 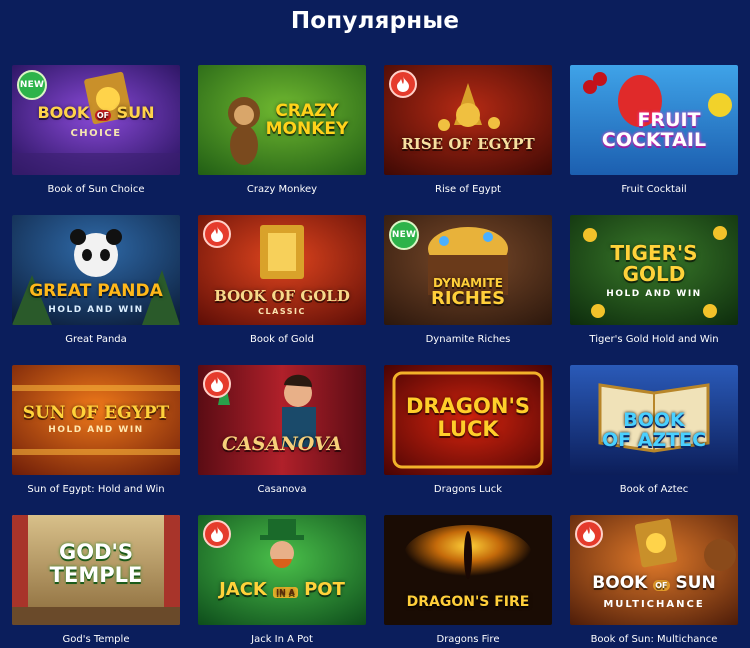 What do you see at coordinates (285, 592) in the screenshot?
I see `logo-word: IN A` at bounding box center [285, 592].